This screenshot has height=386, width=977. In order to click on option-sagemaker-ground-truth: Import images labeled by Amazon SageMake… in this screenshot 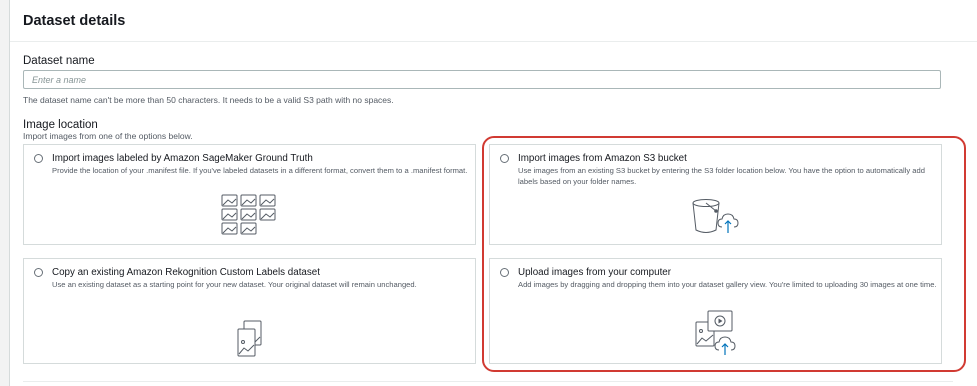, I will do `click(249, 194)`.